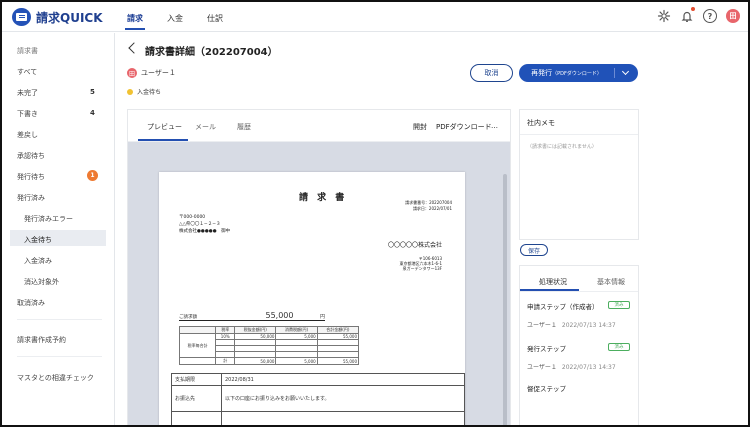 This screenshot has height=427, width=750. I want to click on user-avatar-small: 田, so click(132, 73).